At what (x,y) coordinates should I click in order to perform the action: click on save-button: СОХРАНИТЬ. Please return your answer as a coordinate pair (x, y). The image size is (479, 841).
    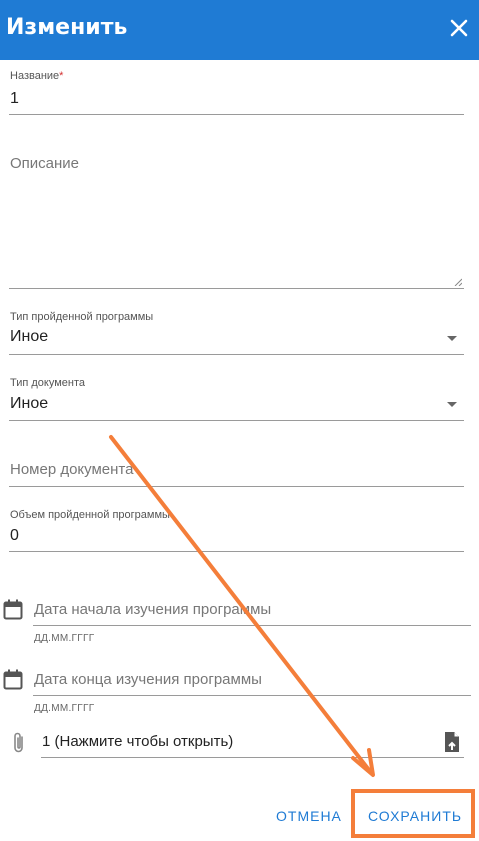
    Looking at the image, I should click on (415, 816).